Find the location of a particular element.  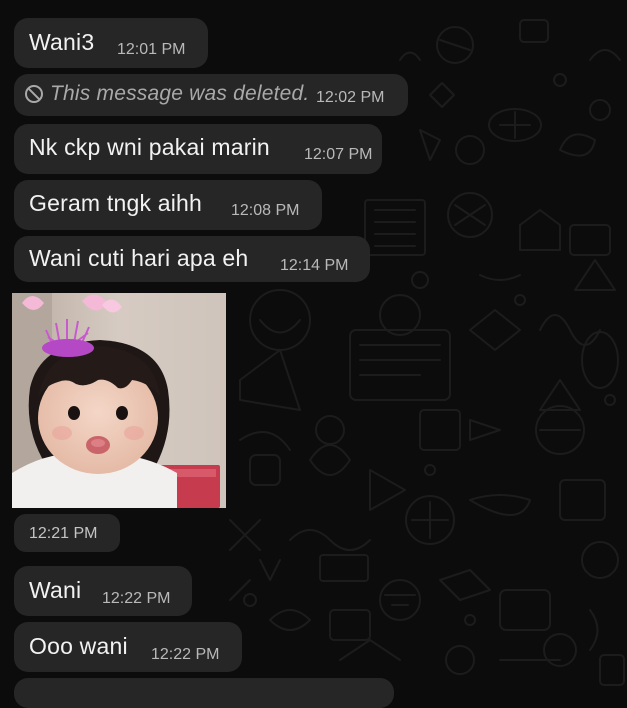

photo-child-tinsel-headband is located at coordinates (119, 400).